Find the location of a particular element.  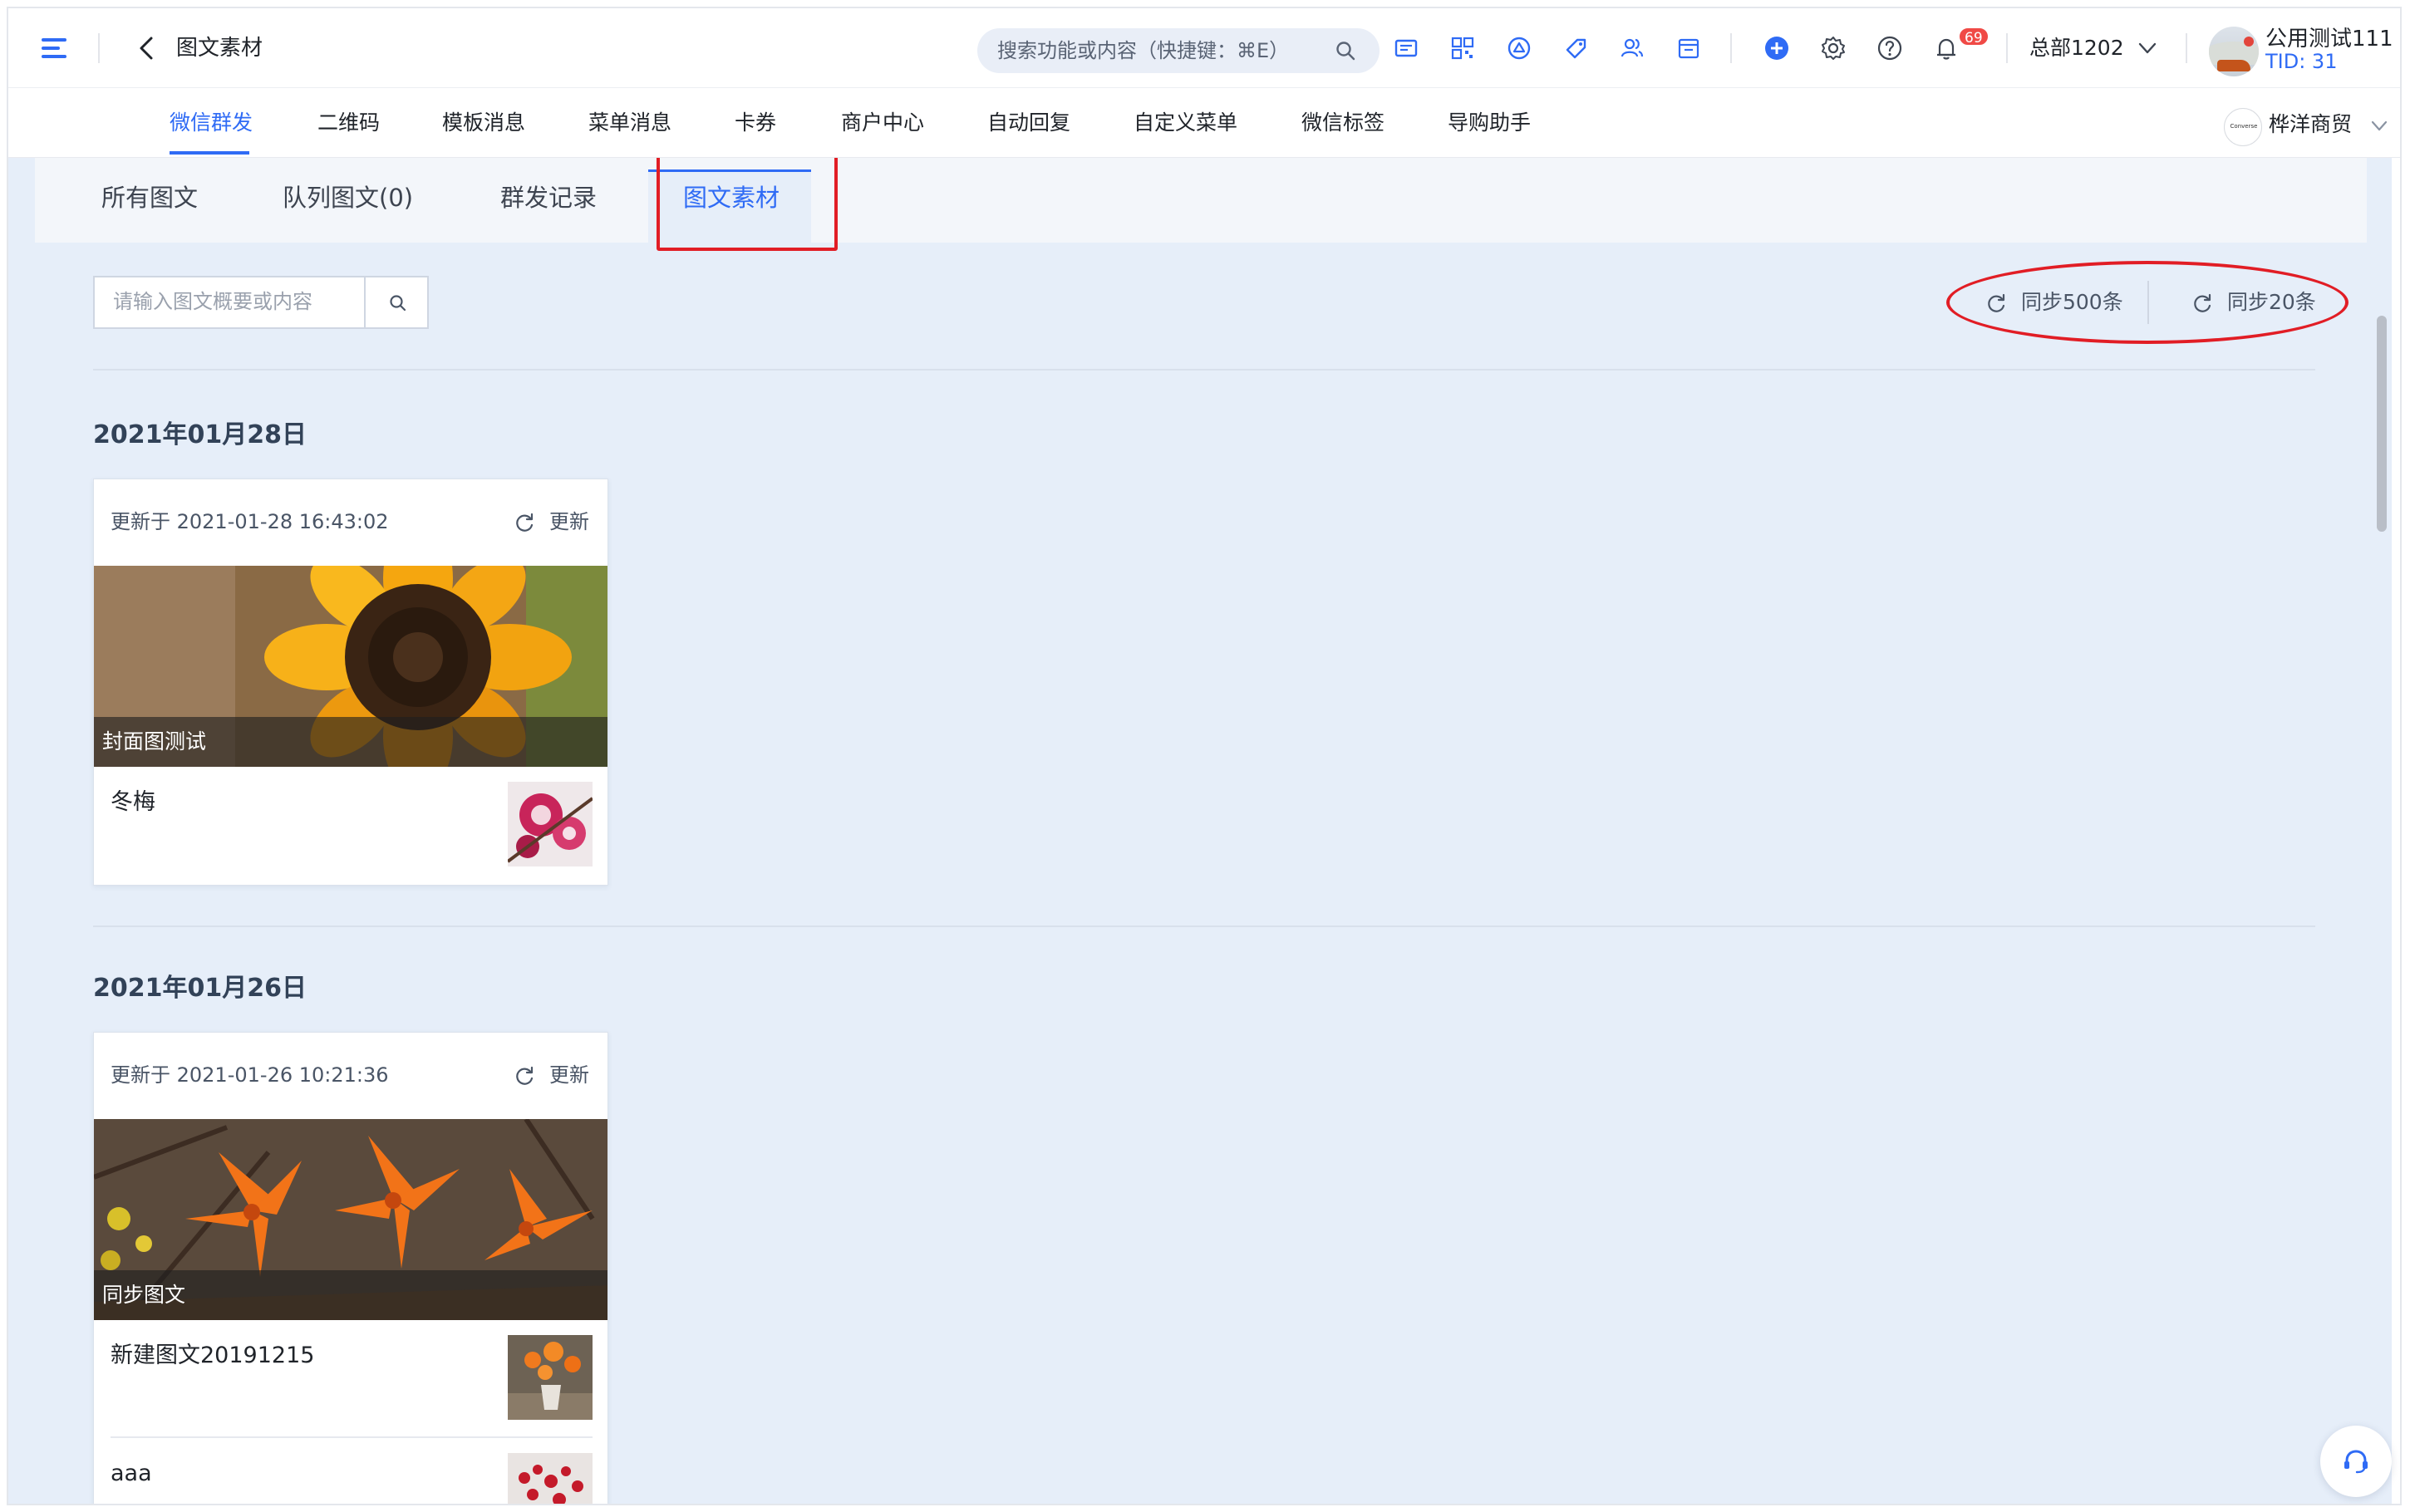

customer-service-button is located at coordinates (2356, 1462).